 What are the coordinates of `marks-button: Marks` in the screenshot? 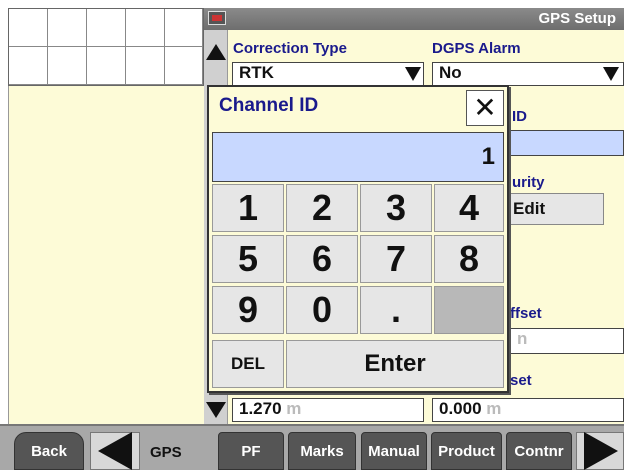 It's located at (322, 451).